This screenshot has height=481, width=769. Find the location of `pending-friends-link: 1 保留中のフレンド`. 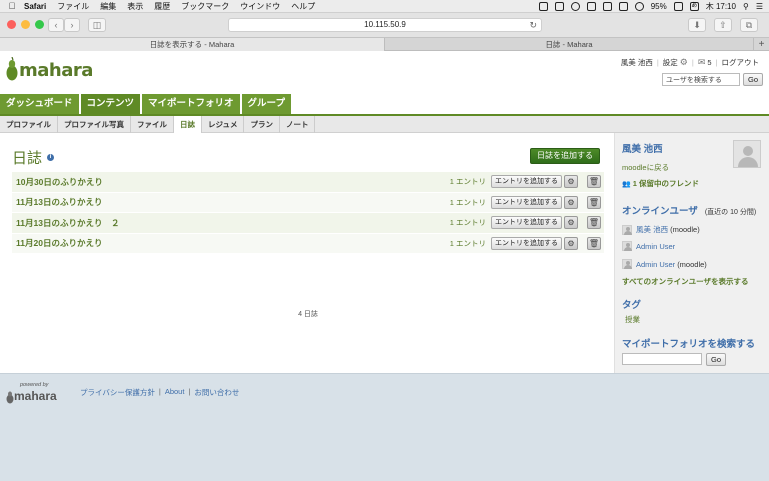

pending-friends-link: 1 保留中のフレンド is located at coordinates (666, 183).